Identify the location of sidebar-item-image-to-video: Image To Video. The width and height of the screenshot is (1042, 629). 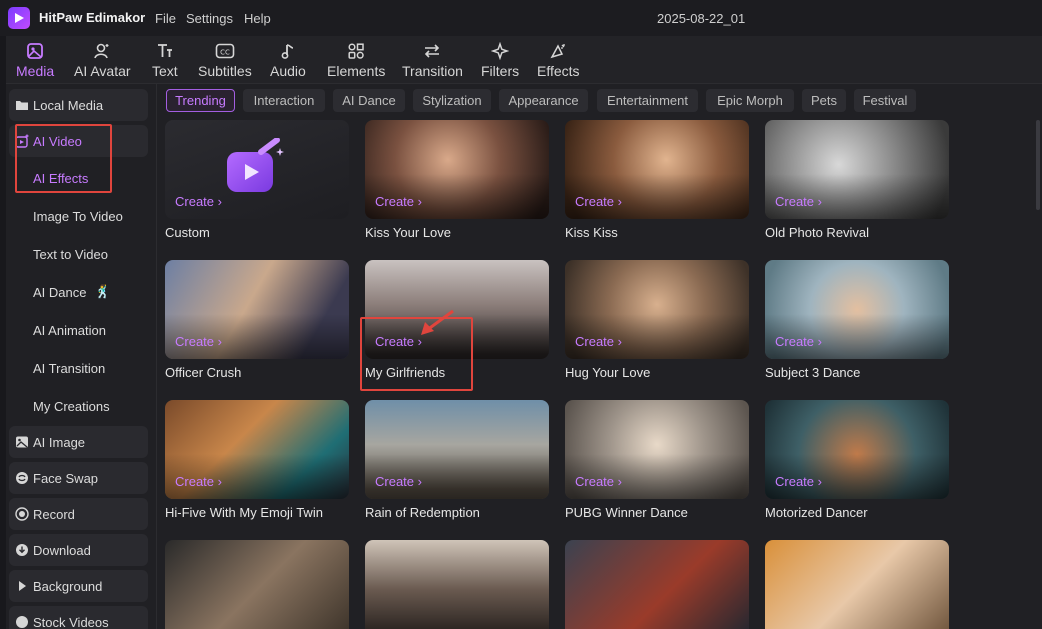
(78, 216).